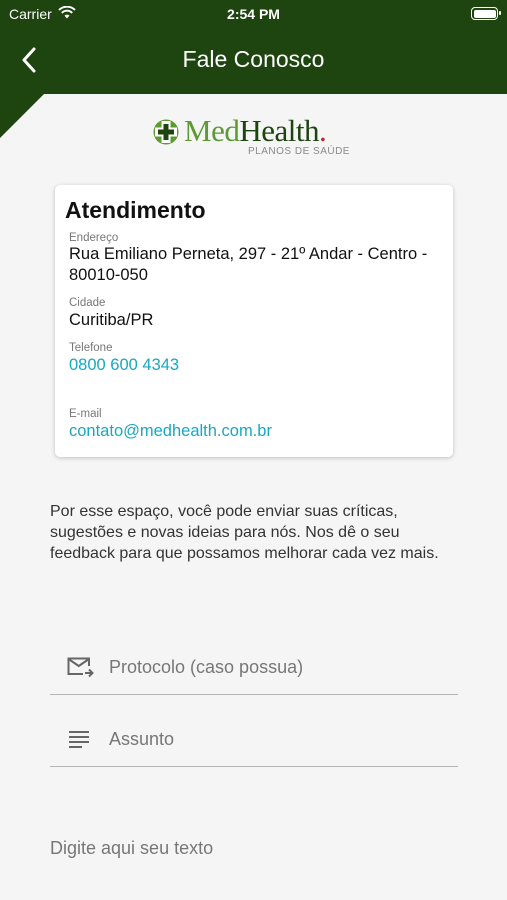 This screenshot has width=507, height=900. What do you see at coordinates (80, 667) in the screenshot?
I see `mail-forward-icon` at bounding box center [80, 667].